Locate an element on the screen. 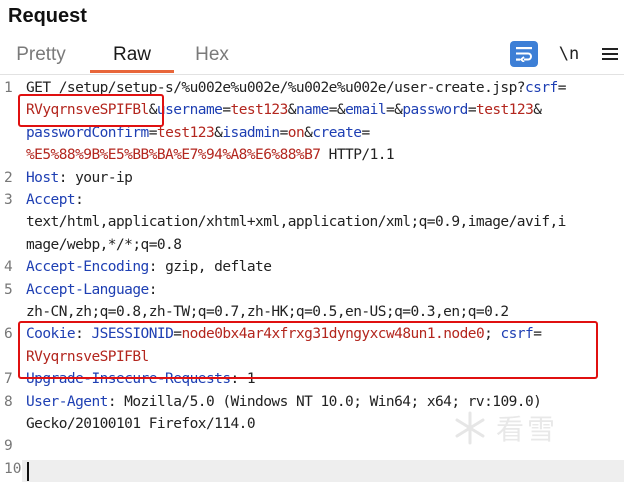 The image size is (624, 482). param-key: Accept-Encoding is located at coordinates (87, 267).